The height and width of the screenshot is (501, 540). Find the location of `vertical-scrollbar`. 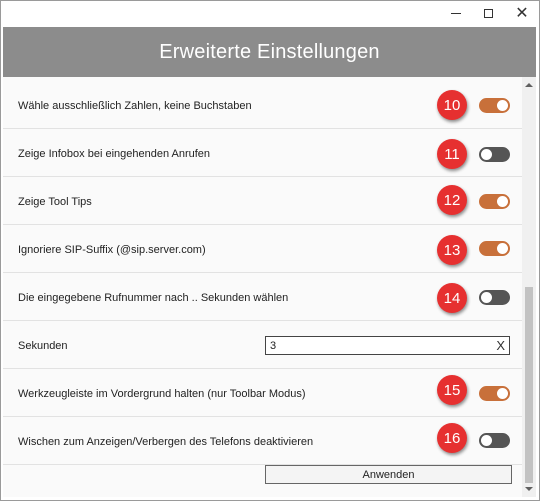

vertical-scrollbar is located at coordinates (529, 287).